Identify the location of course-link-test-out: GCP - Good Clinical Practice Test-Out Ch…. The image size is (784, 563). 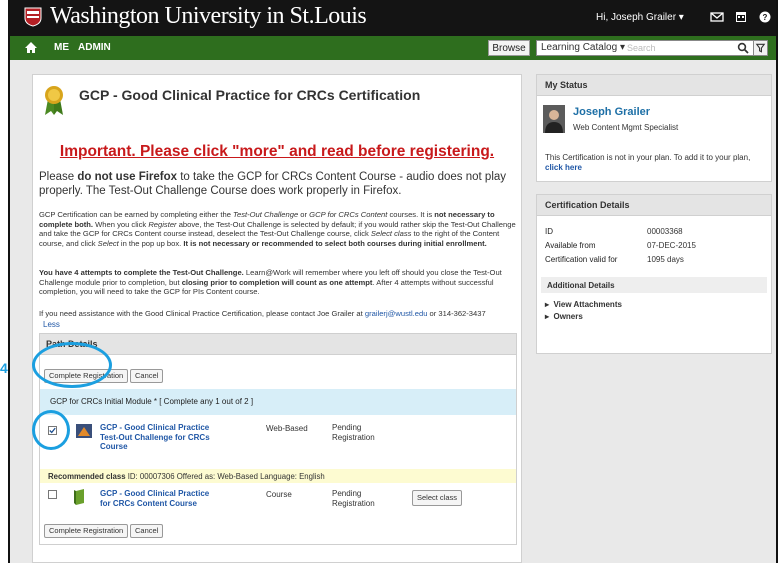
(155, 437).